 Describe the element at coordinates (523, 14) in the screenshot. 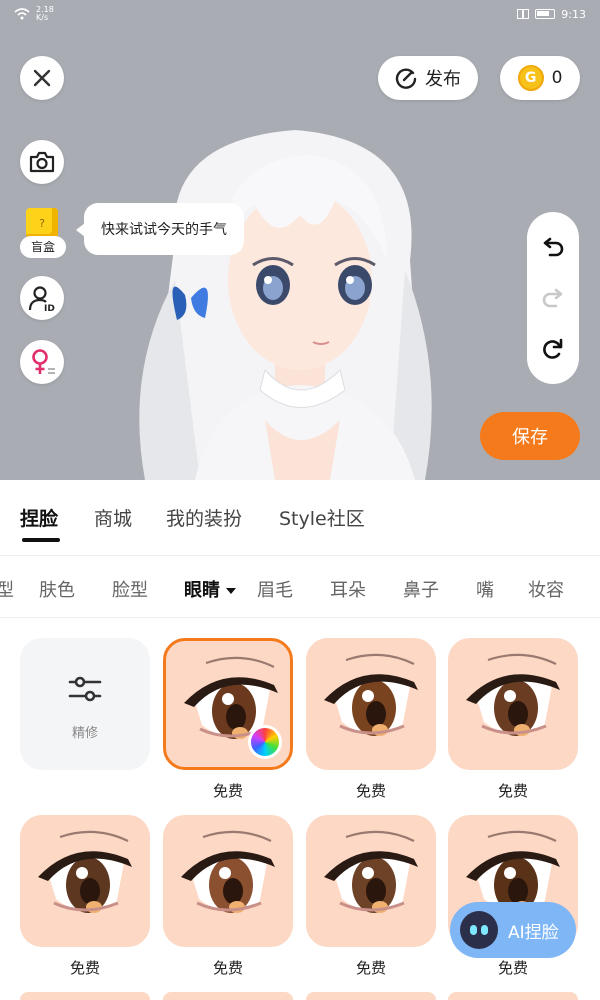

I see `reading-mode-icon` at that location.